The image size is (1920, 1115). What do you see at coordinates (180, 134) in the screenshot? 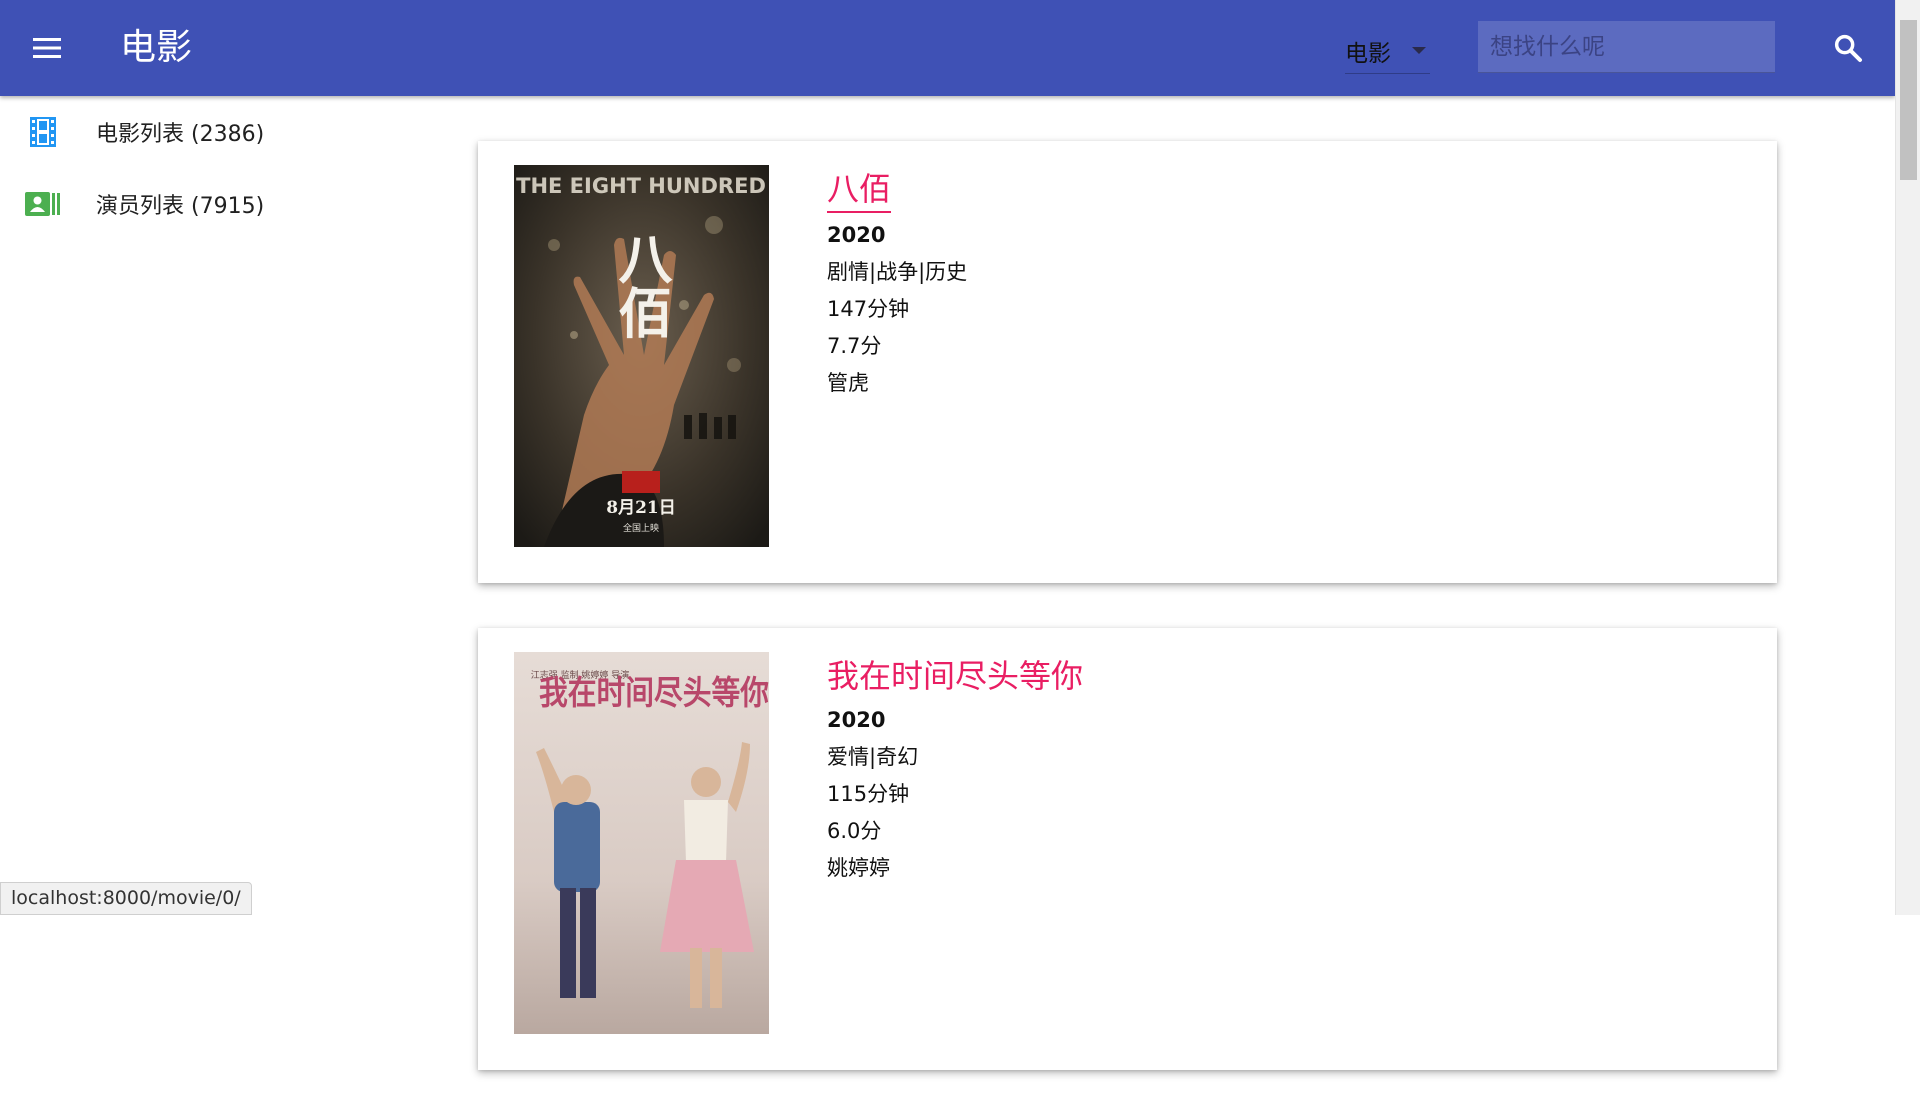
I see `sidebar-item-label: 电影列表 (2386)` at bounding box center [180, 134].